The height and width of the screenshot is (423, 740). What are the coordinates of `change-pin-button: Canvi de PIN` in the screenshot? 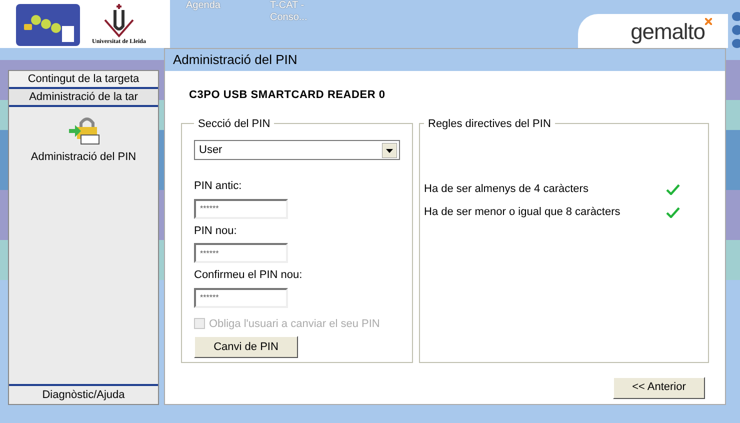 It's located at (246, 347).